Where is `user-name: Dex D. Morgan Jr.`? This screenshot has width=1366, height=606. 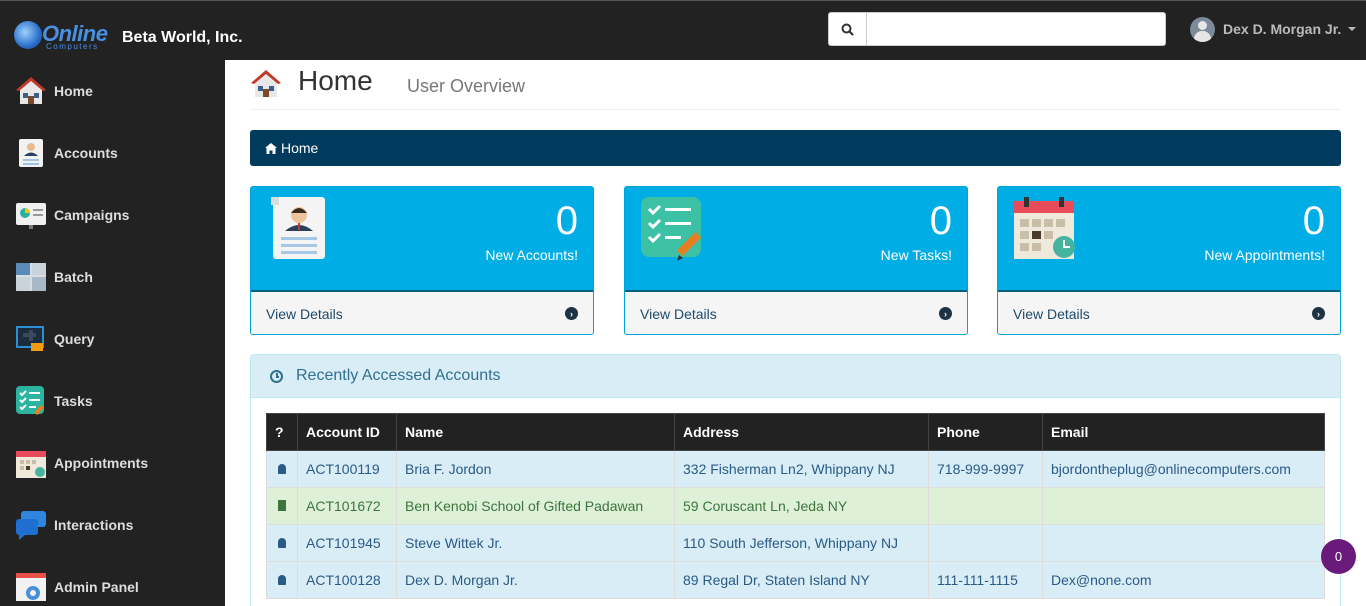
user-name: Dex D. Morgan Jr. is located at coordinates (1282, 29).